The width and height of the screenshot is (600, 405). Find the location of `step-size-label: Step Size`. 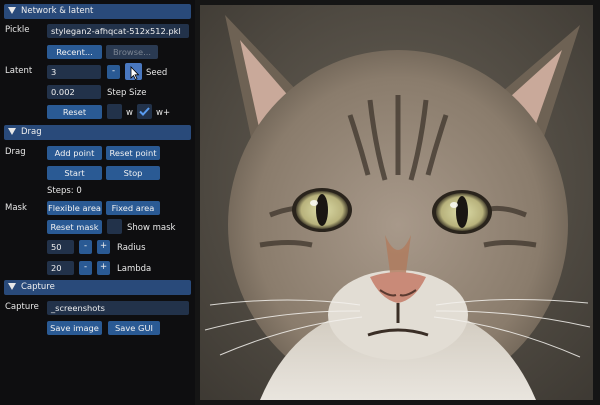

step-size-label: Step Size is located at coordinates (127, 93).